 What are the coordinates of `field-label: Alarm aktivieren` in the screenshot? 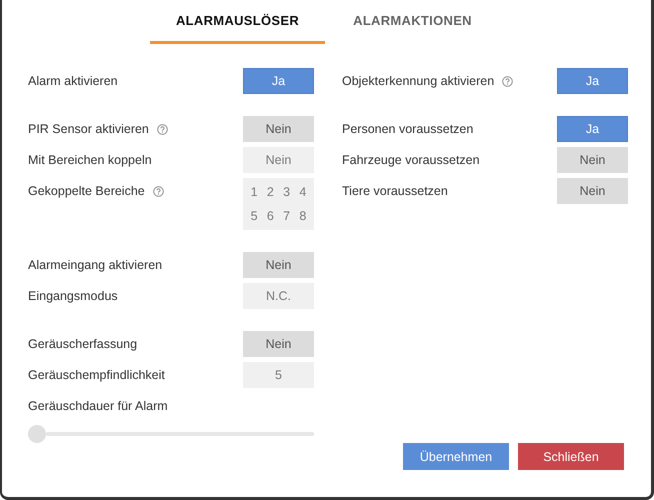 It's located at (73, 81).